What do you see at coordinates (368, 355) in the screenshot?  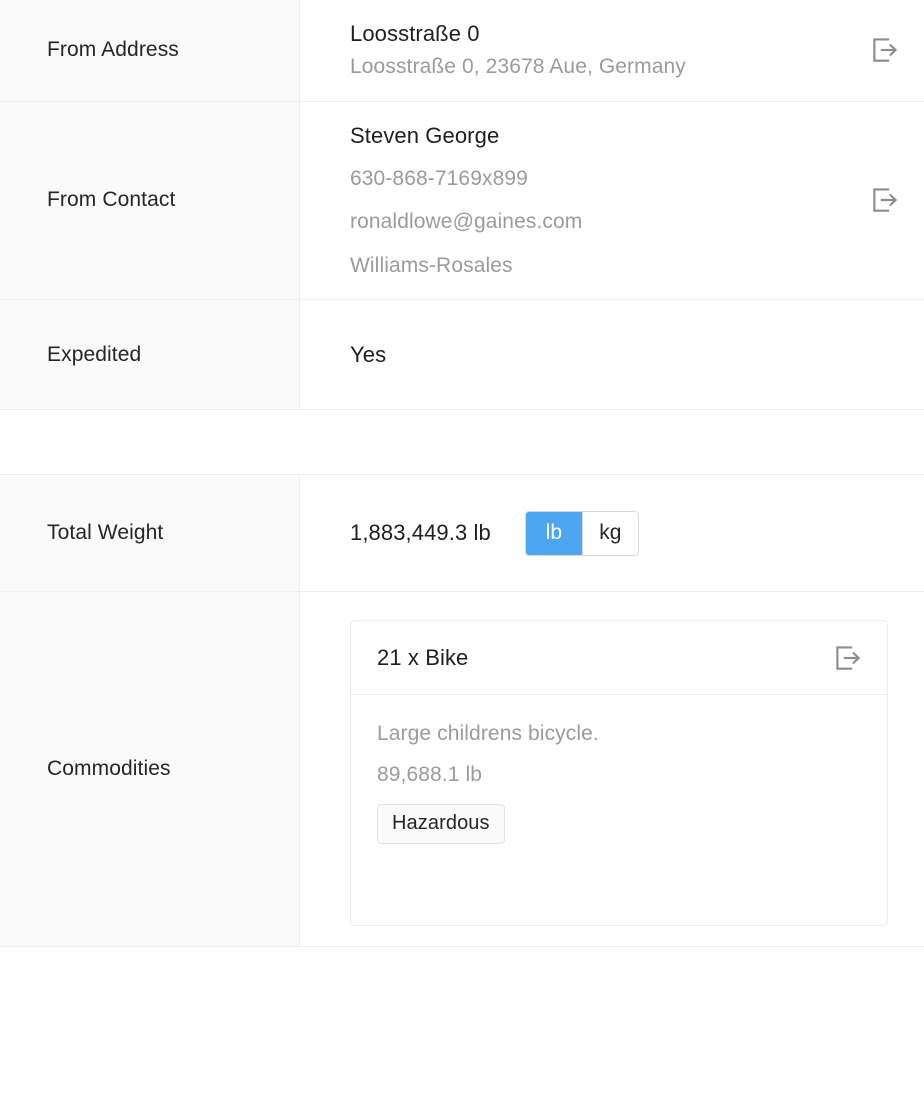 I see `expedited-value: Yes` at bounding box center [368, 355].